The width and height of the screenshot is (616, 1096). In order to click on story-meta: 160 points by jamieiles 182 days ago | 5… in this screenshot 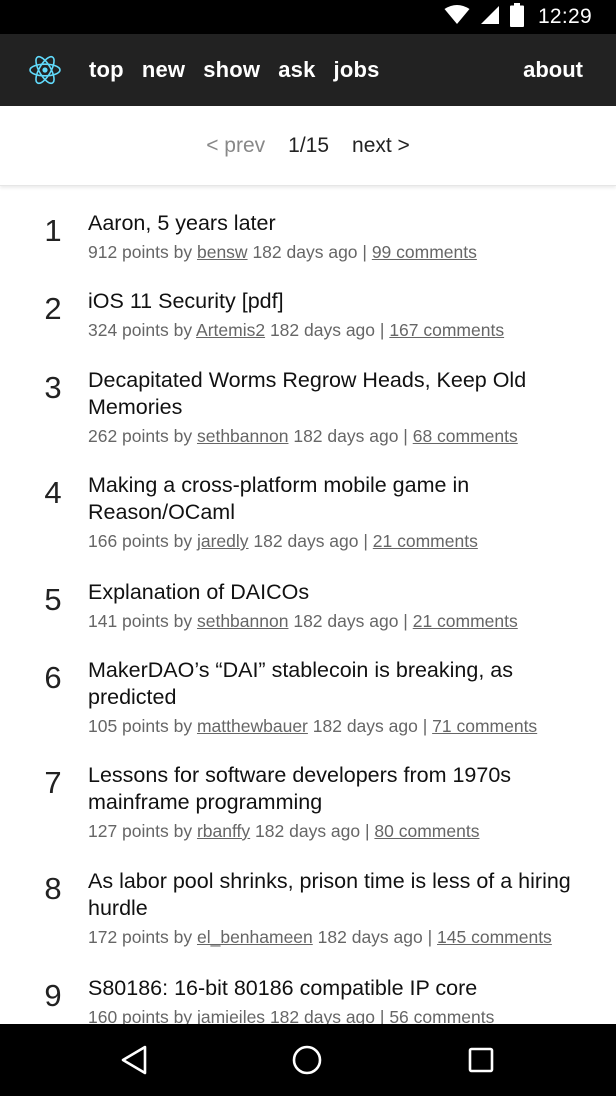, I will do `click(343, 1014)`.